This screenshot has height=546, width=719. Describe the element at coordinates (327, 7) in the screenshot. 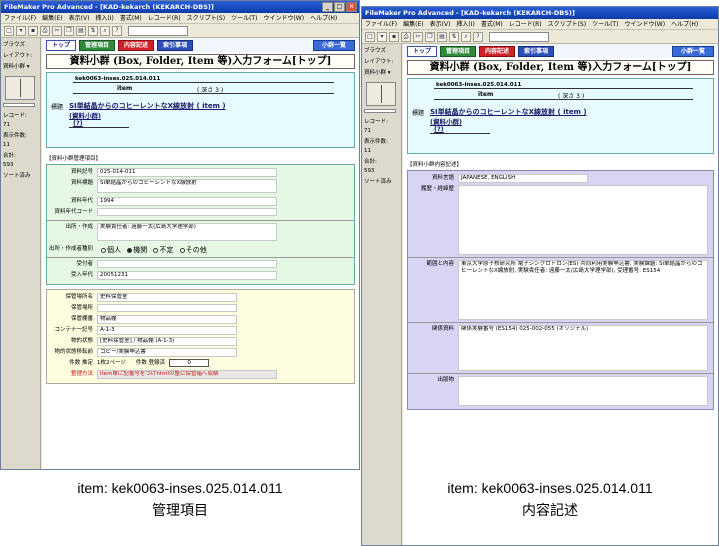

I see `minimize-button: _` at that location.